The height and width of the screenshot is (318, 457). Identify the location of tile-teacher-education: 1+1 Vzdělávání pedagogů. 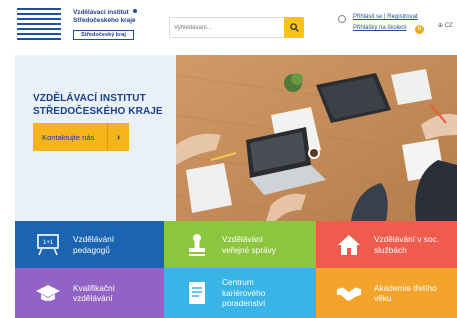
(89, 244).